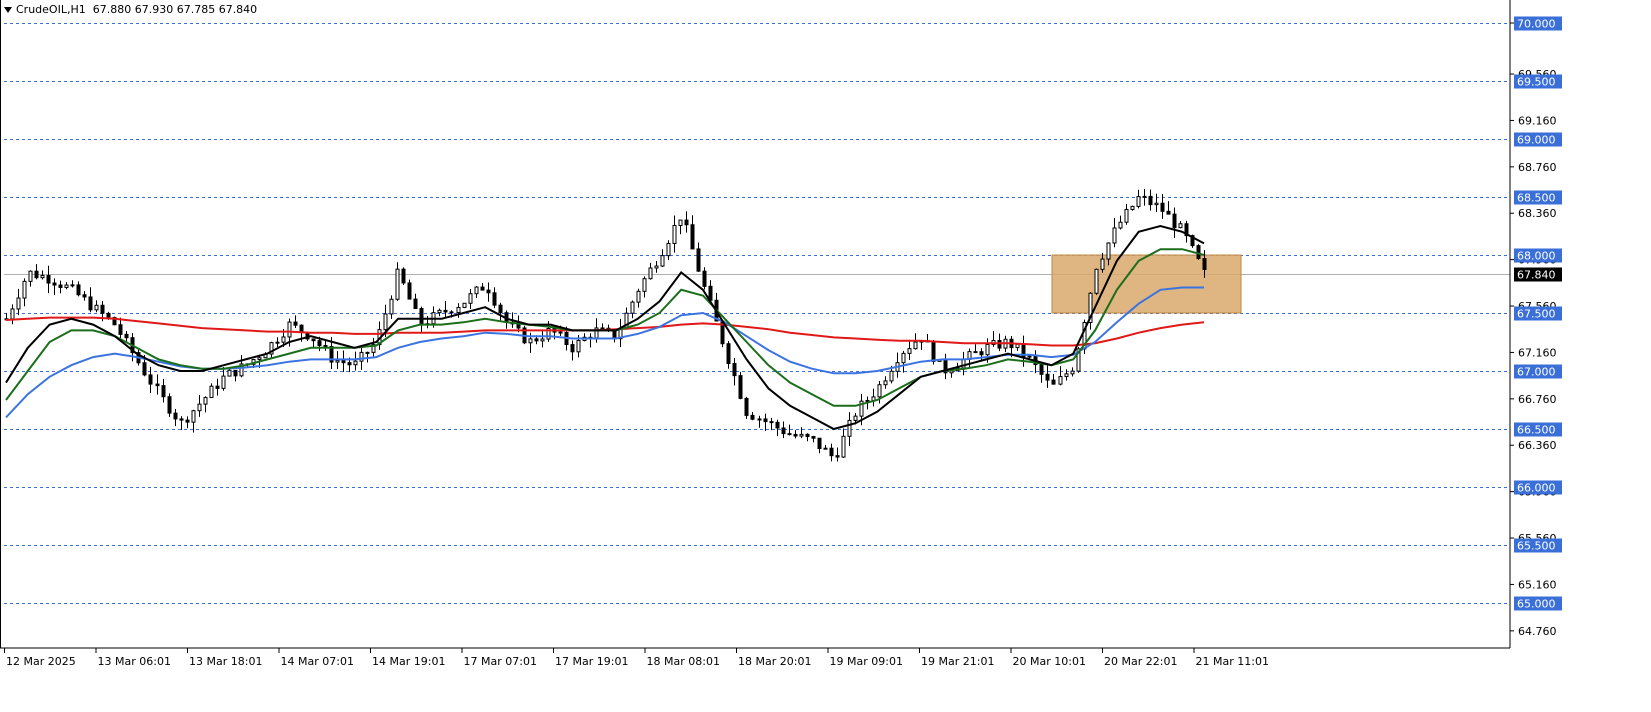  Describe the element at coordinates (1537, 445) in the screenshot. I see `y-tick-label: 66.360` at that location.